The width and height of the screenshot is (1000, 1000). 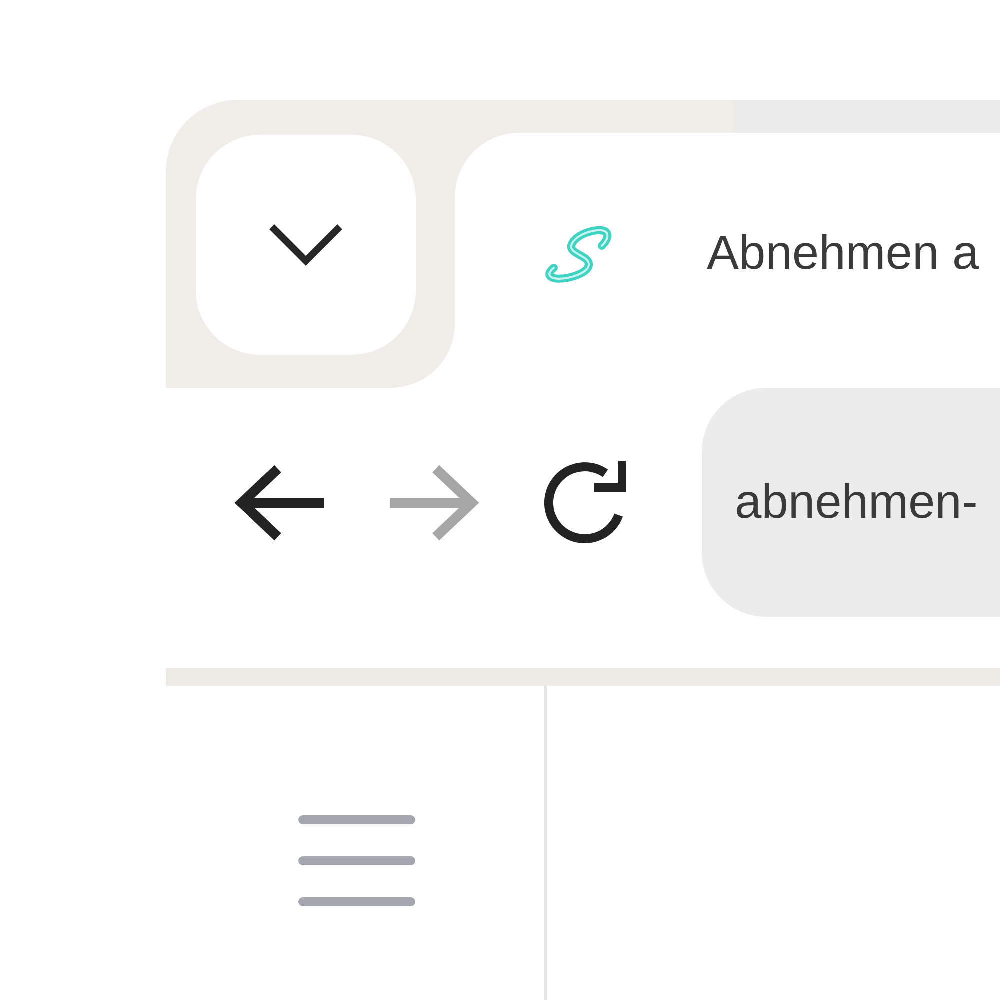 I want to click on left-arrow-icon, so click(x=280, y=502).